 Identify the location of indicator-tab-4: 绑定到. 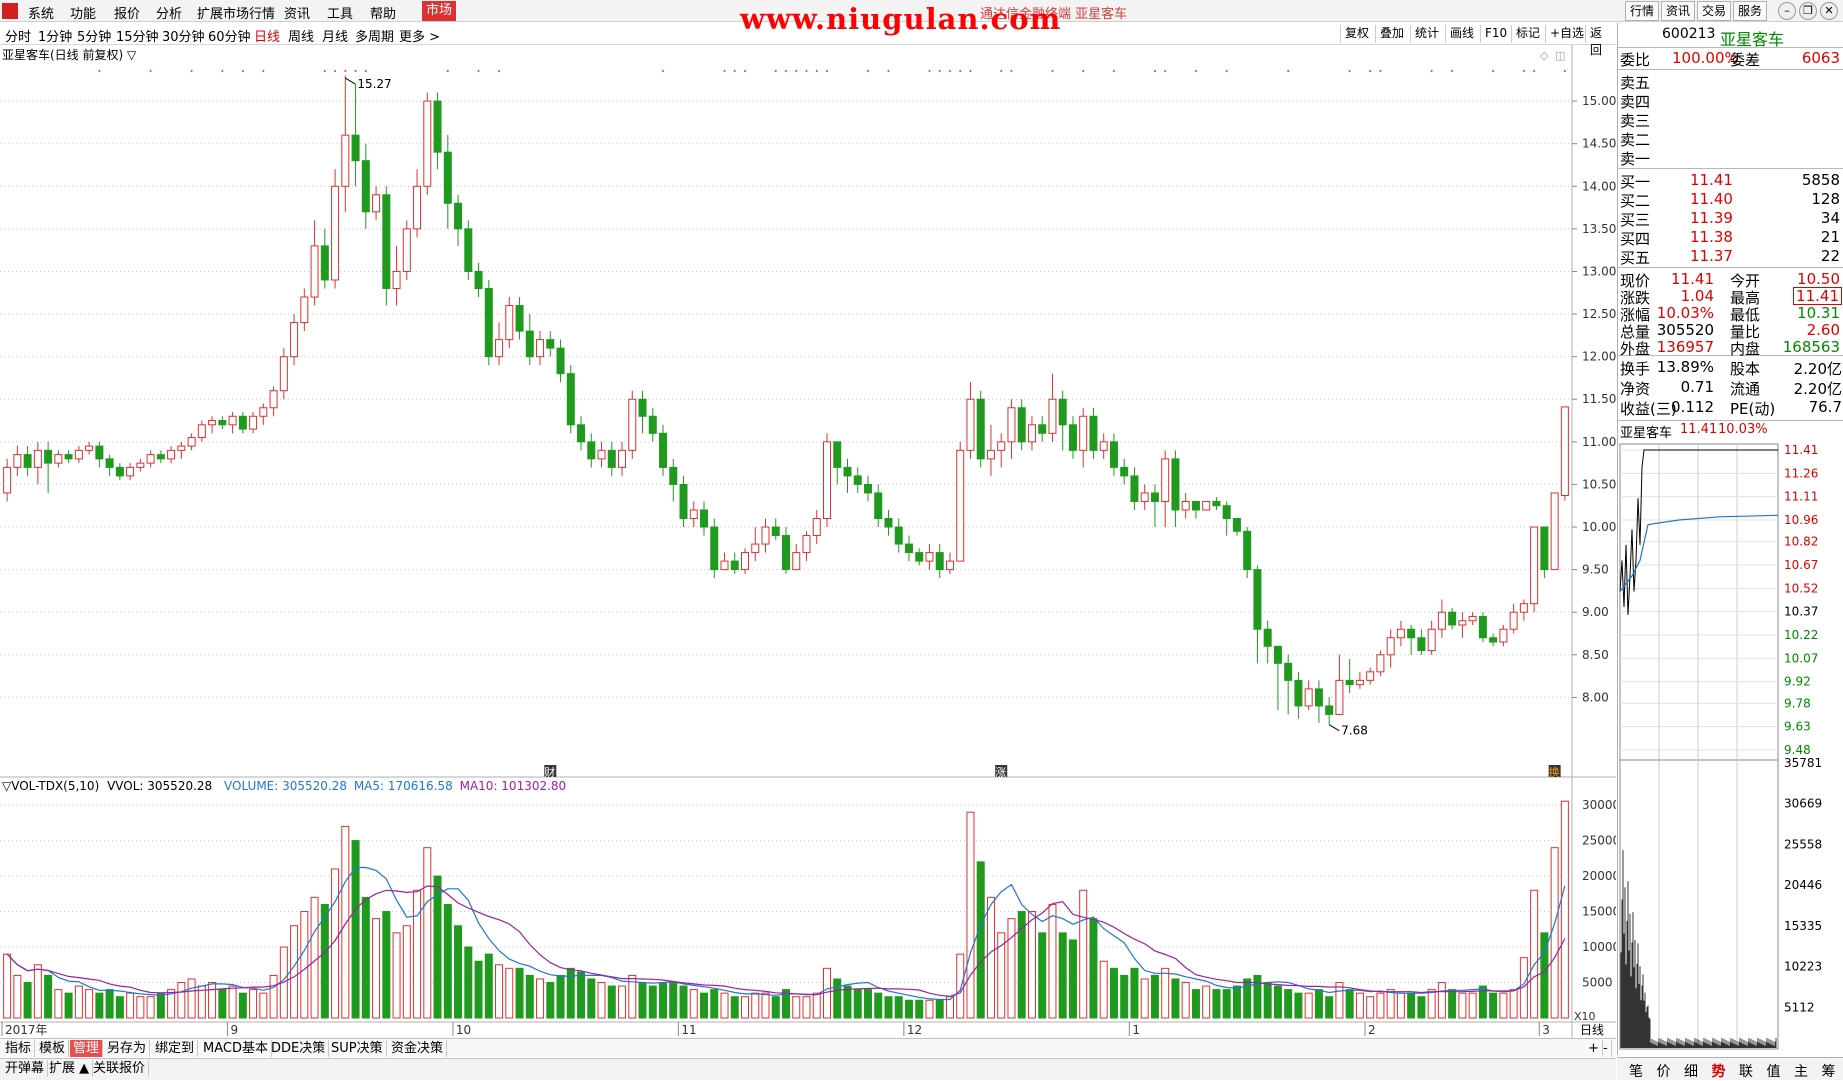
(175, 1048).